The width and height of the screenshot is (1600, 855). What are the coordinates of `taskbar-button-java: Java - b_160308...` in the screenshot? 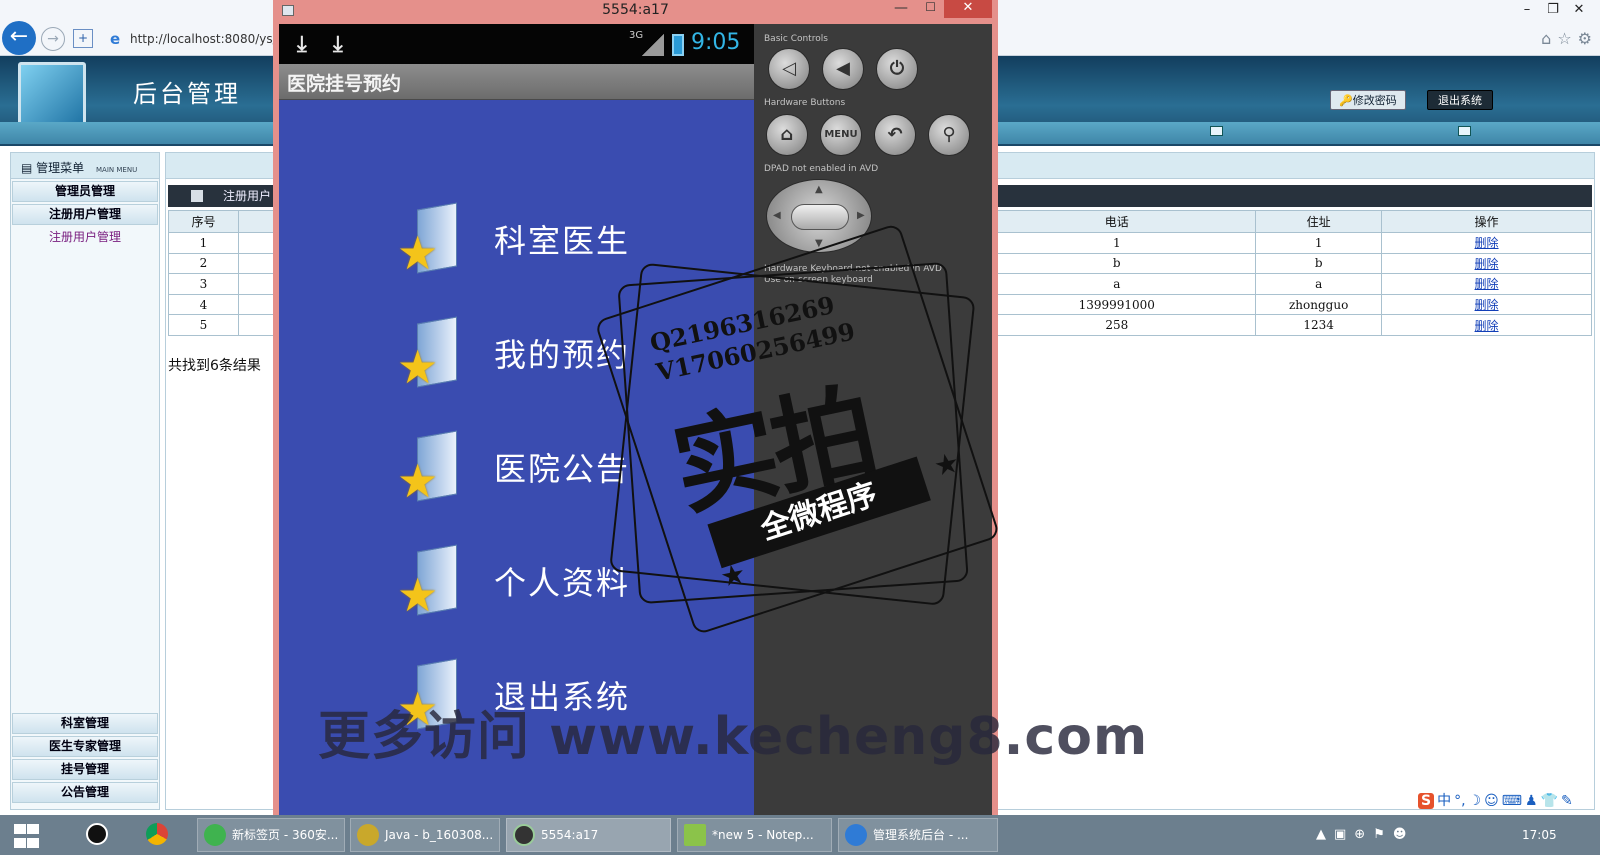 It's located at (425, 835).